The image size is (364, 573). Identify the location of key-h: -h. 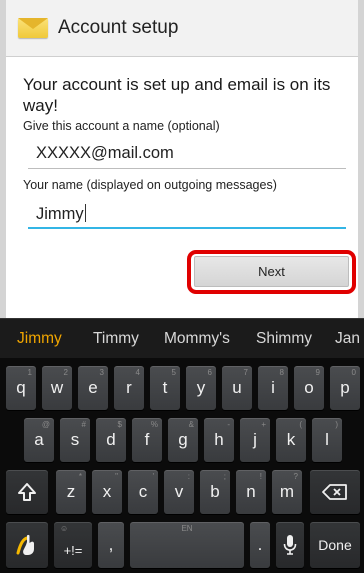
(219, 440).